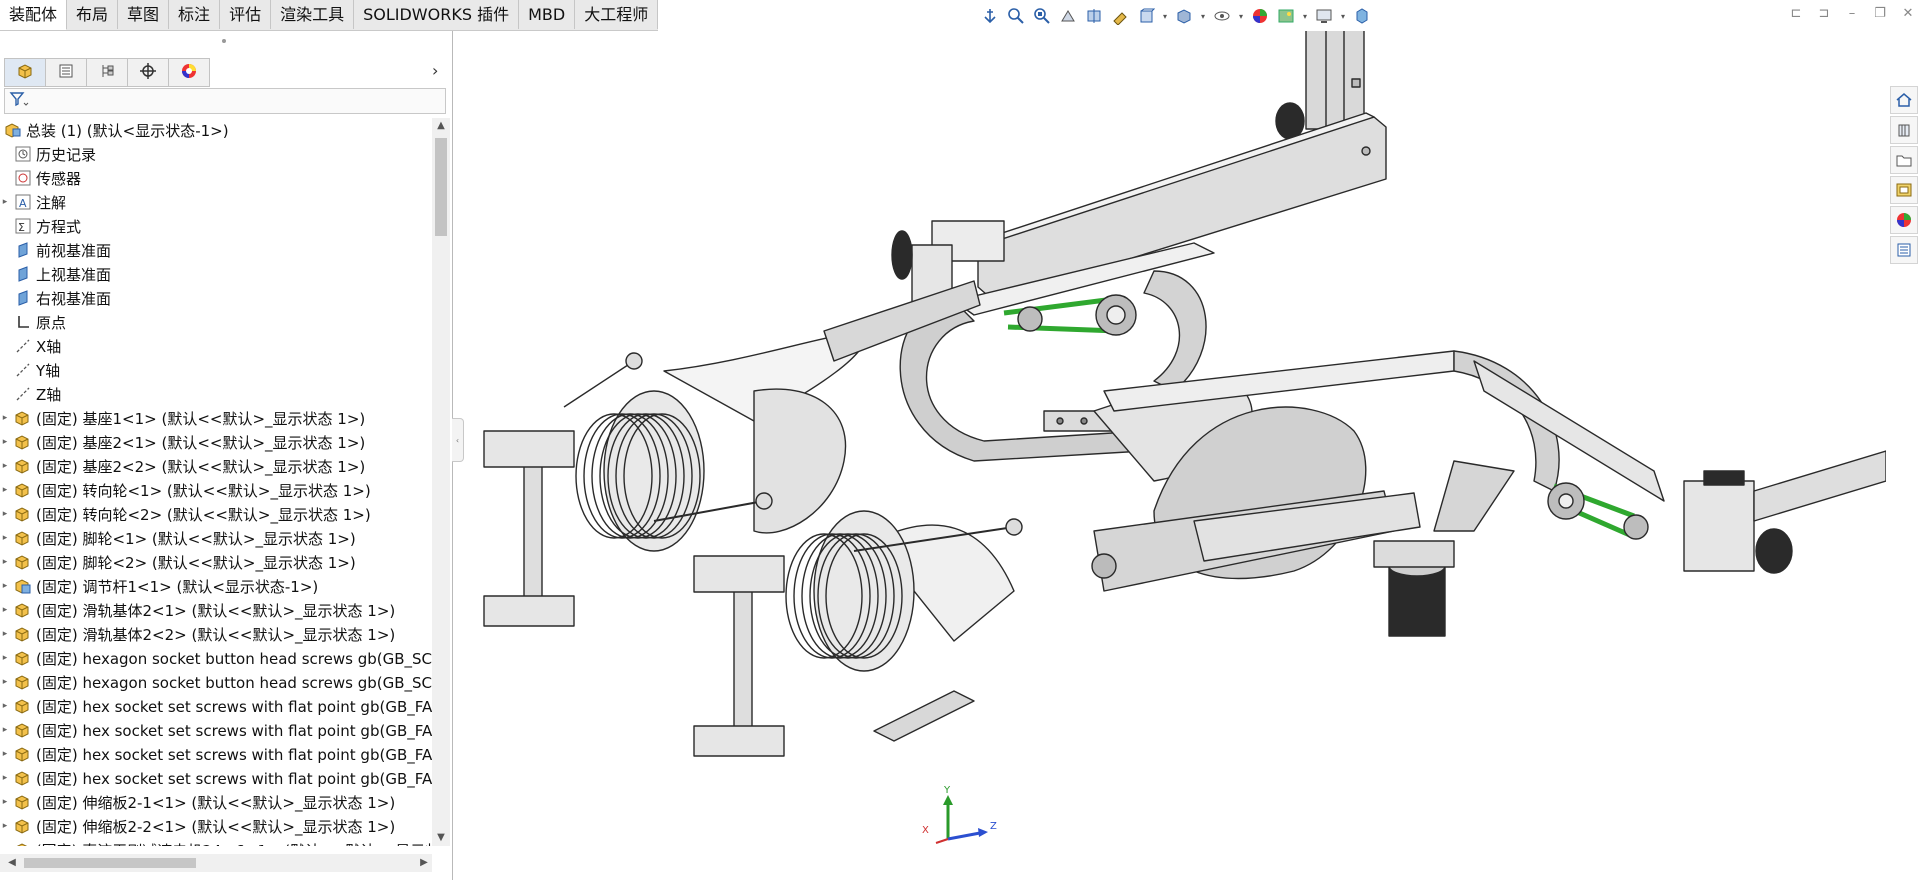 This screenshot has width=1920, height=880. What do you see at coordinates (246, 14) in the screenshot?
I see `command-tab: 评估` at bounding box center [246, 14].